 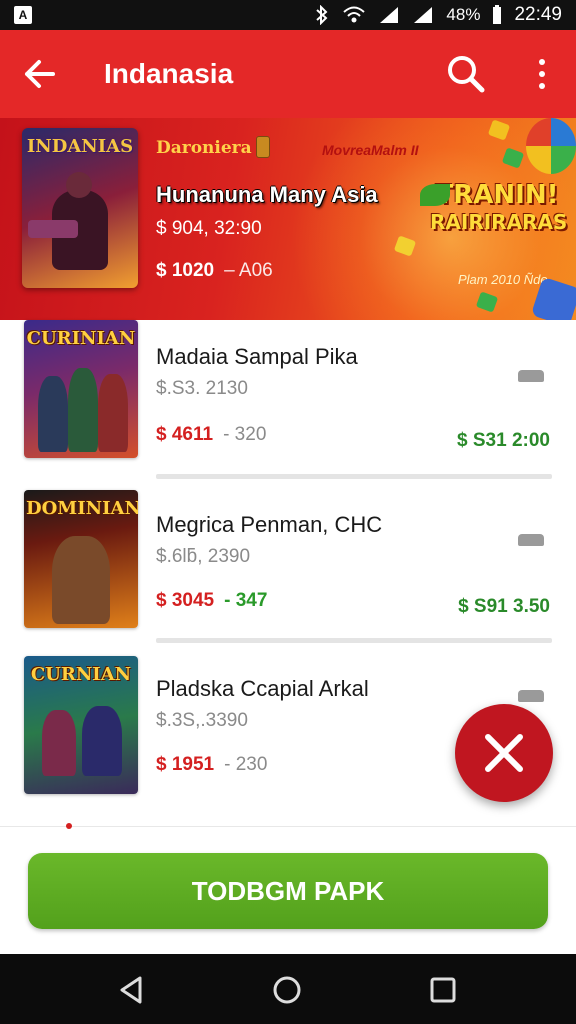 I want to click on thumbnail-title: DOMINIAN, so click(x=82, y=508).